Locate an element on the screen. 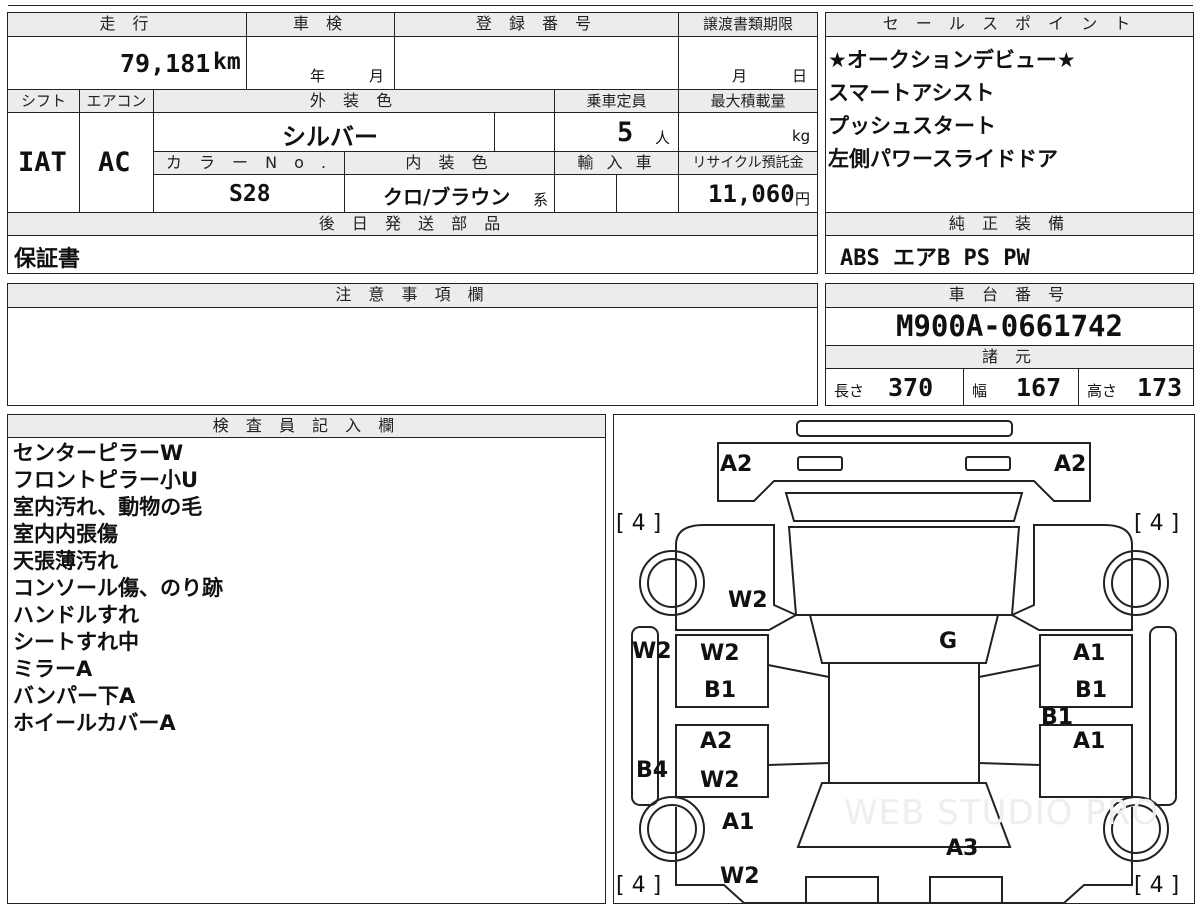  inspector-note: コンソール傷、のり跡 is located at coordinates (118, 588).